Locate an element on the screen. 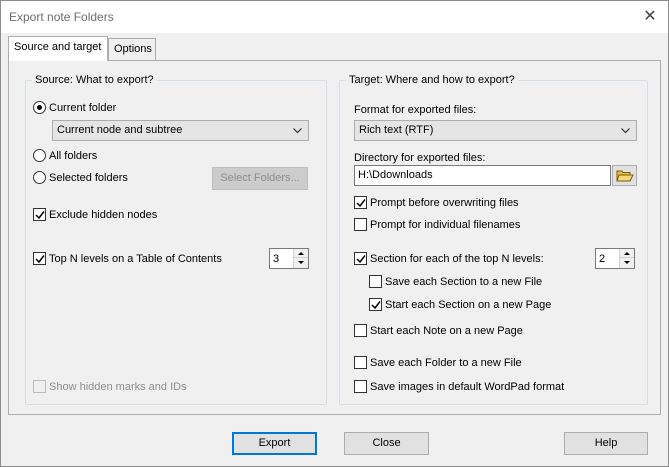 The width and height of the screenshot is (669, 467). section-top-n-checkbox is located at coordinates (360, 258).